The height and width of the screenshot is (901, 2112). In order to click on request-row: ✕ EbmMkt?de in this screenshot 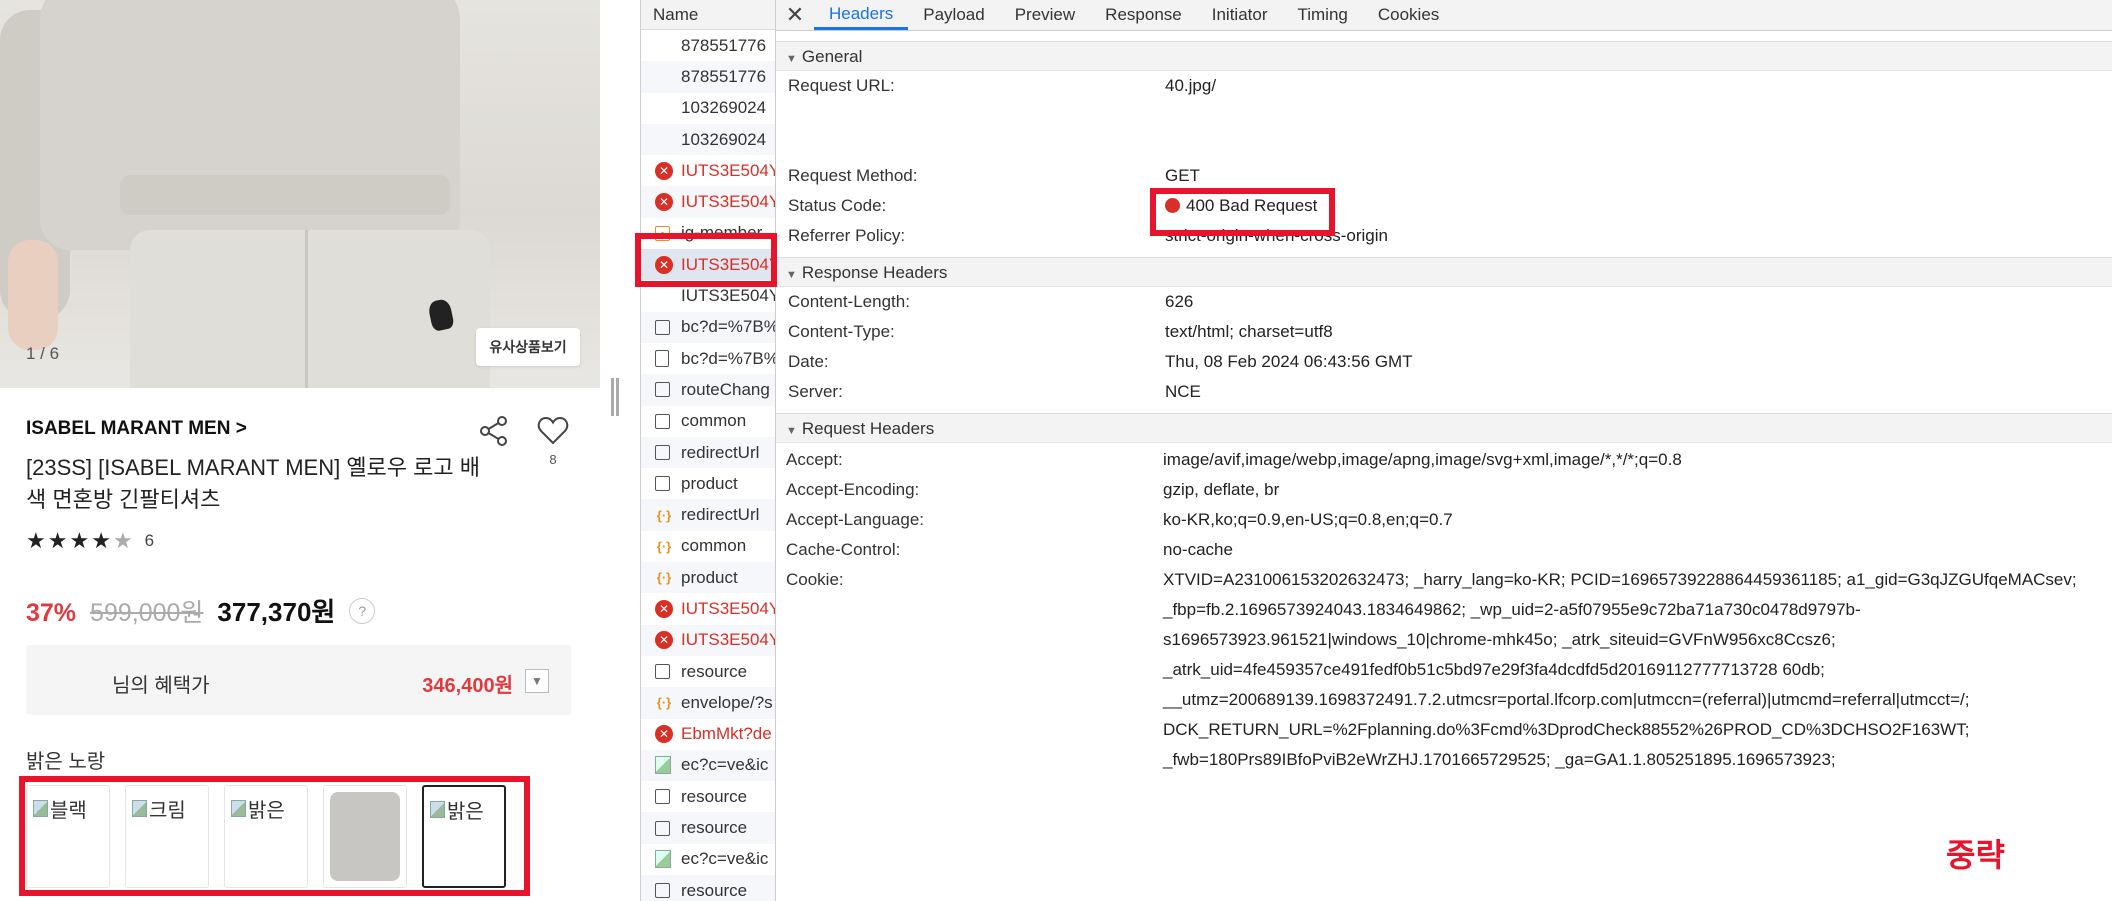, I will do `click(708, 734)`.